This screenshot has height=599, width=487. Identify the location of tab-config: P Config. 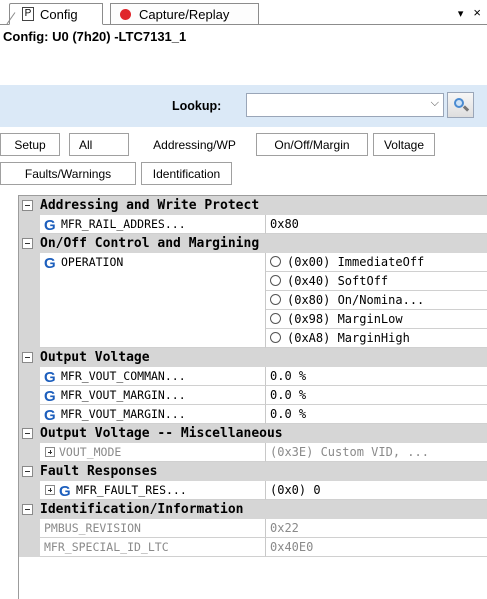
(56, 14).